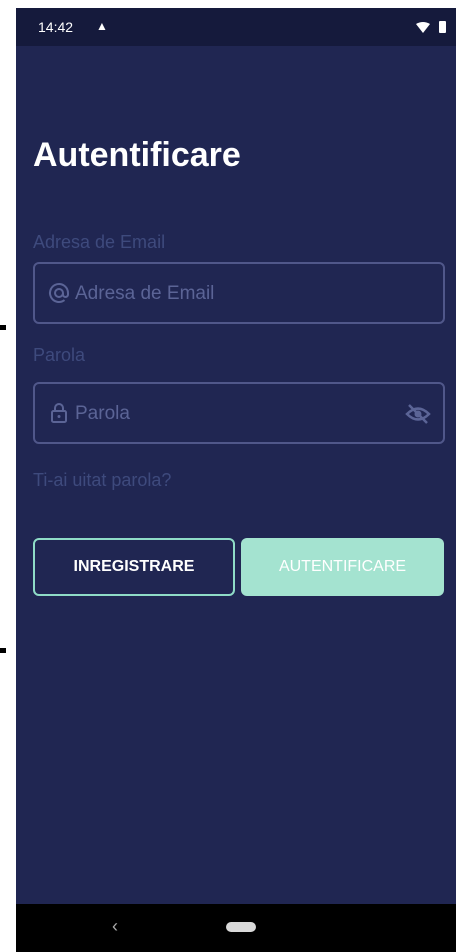 This screenshot has width=456, height=952. Describe the element at coordinates (115, 926) in the screenshot. I see `back-icon: ‹` at that location.